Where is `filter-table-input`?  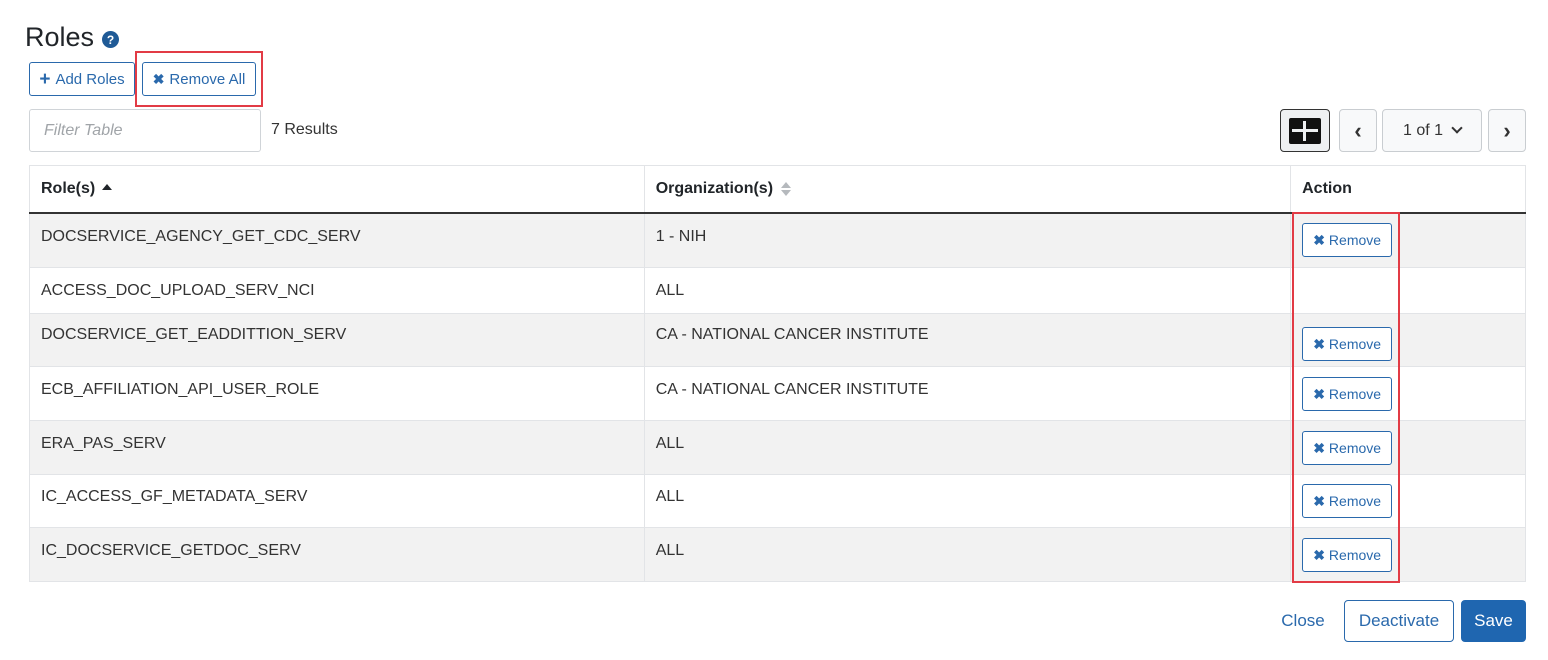
filter-table-input is located at coordinates (145, 130).